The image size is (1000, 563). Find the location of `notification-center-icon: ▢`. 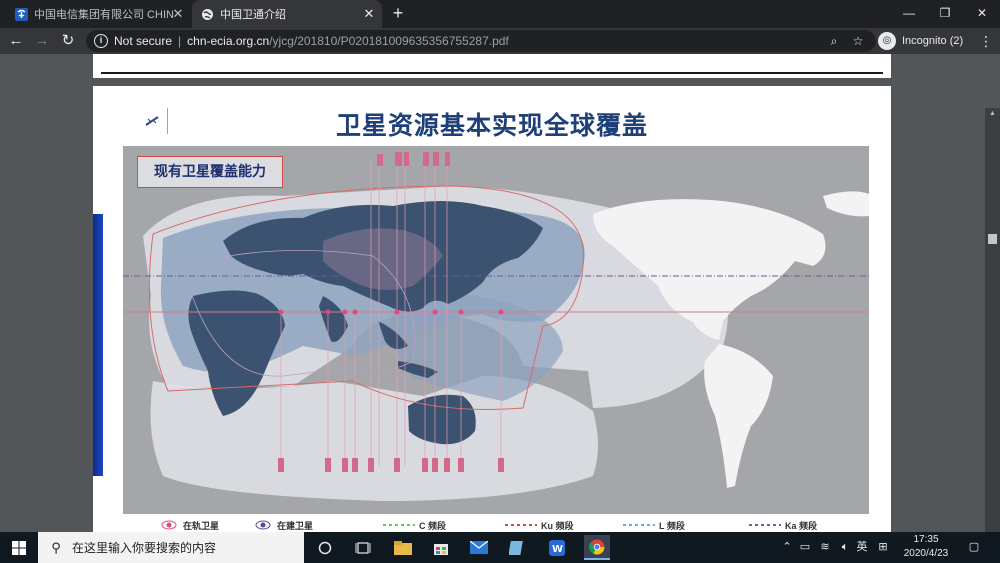

notification-center-icon: ▢ is located at coordinates (974, 547).